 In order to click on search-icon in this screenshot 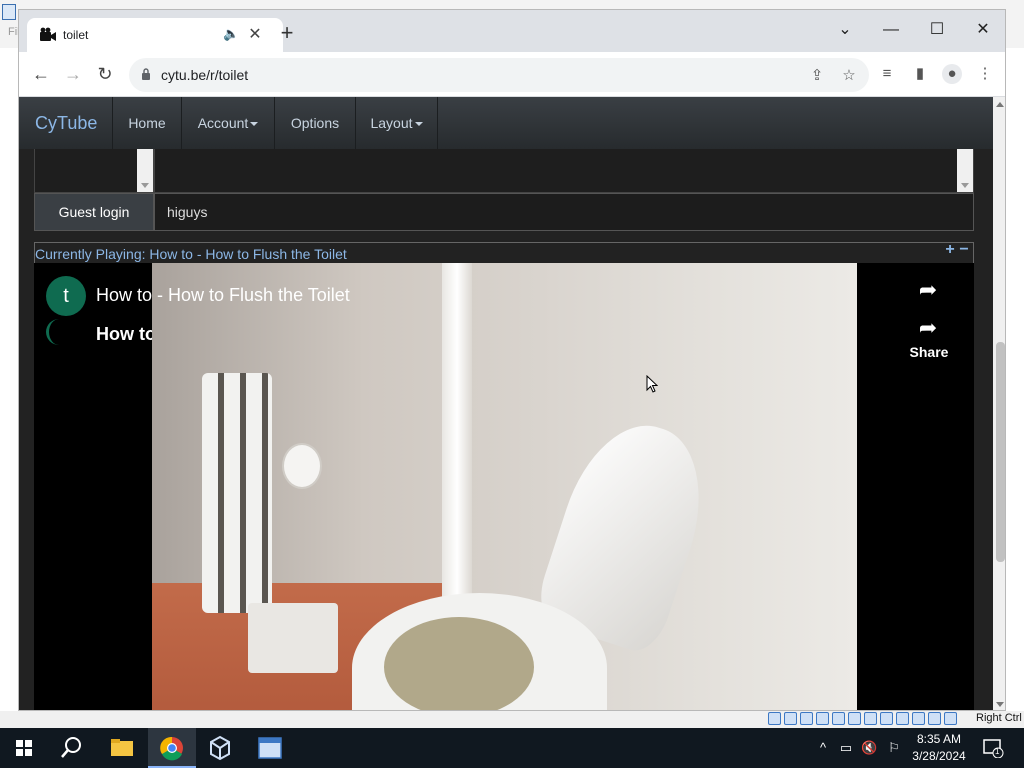, I will do `click(71, 747)`.